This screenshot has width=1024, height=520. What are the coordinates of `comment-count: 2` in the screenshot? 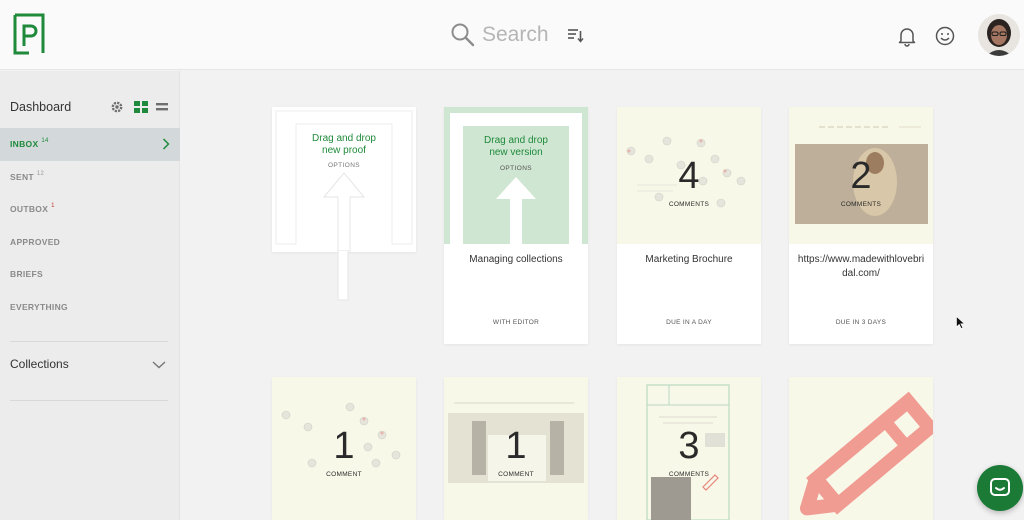 It's located at (861, 176).